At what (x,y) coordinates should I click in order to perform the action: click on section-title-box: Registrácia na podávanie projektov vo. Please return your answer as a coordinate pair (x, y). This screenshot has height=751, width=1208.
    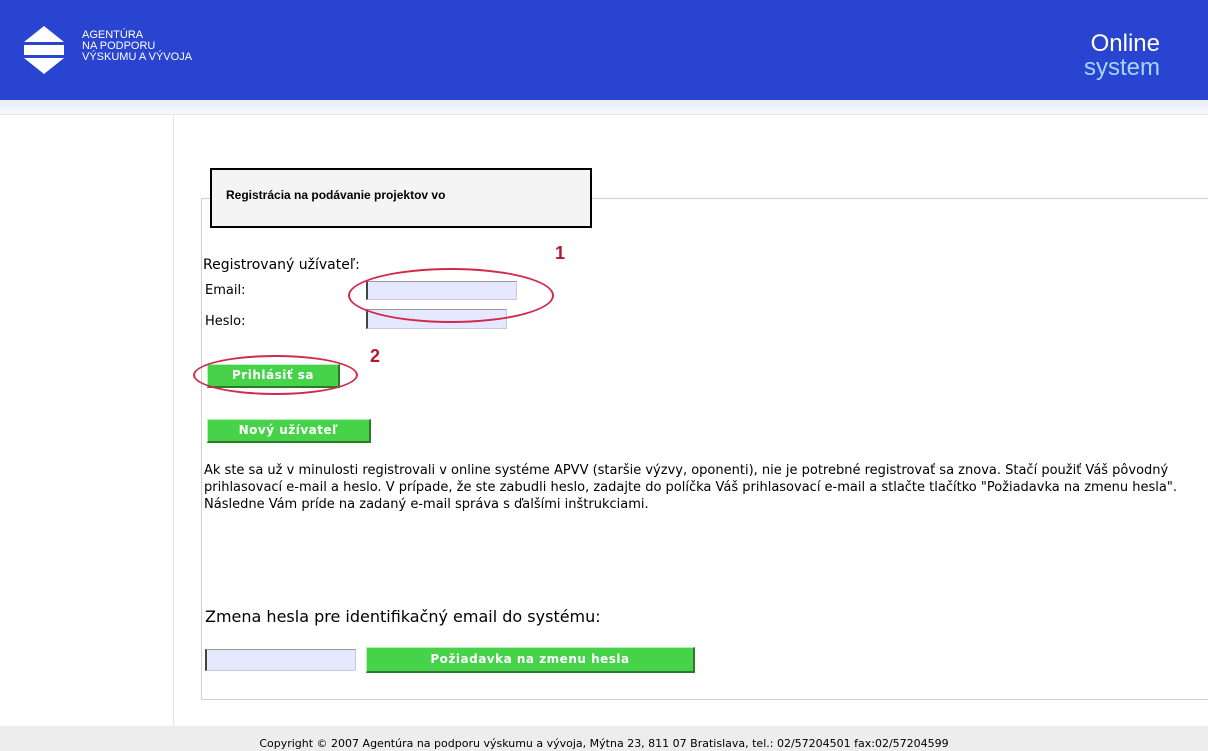
    Looking at the image, I should click on (401, 198).